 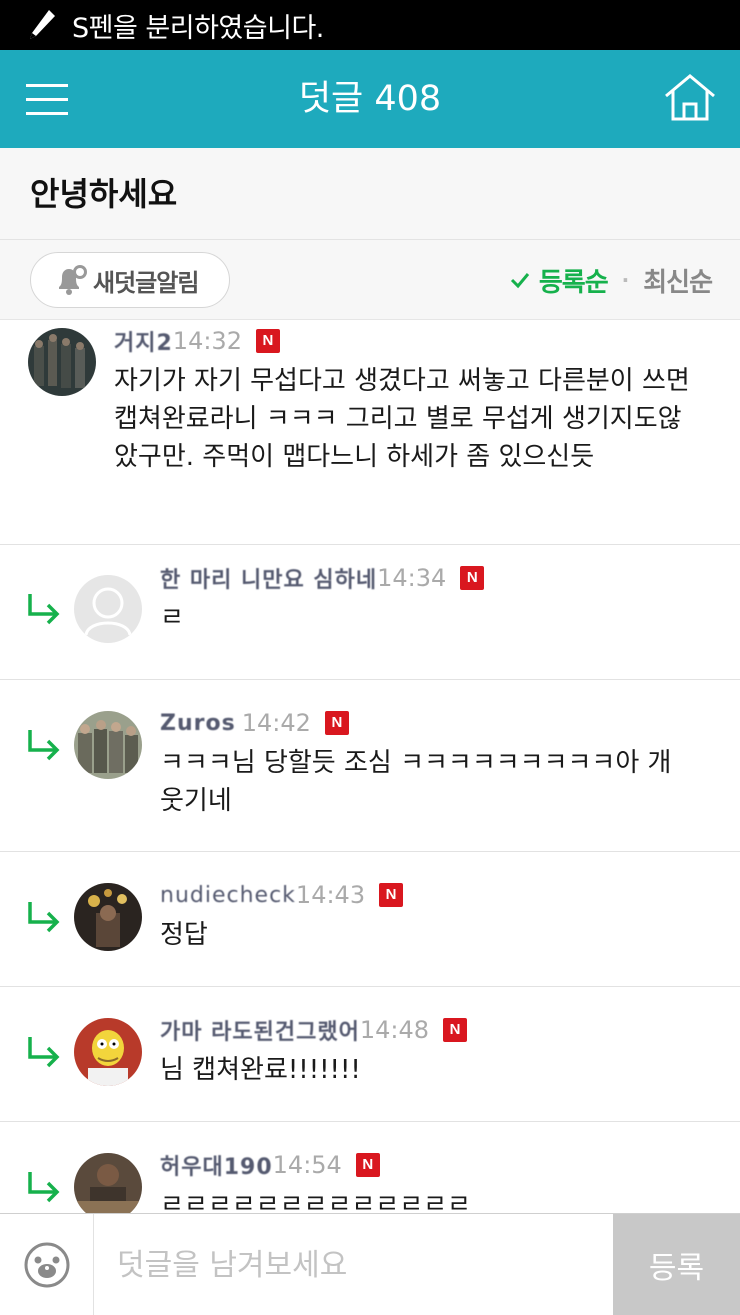 I want to click on comment-time: 14:42, so click(x=276, y=723).